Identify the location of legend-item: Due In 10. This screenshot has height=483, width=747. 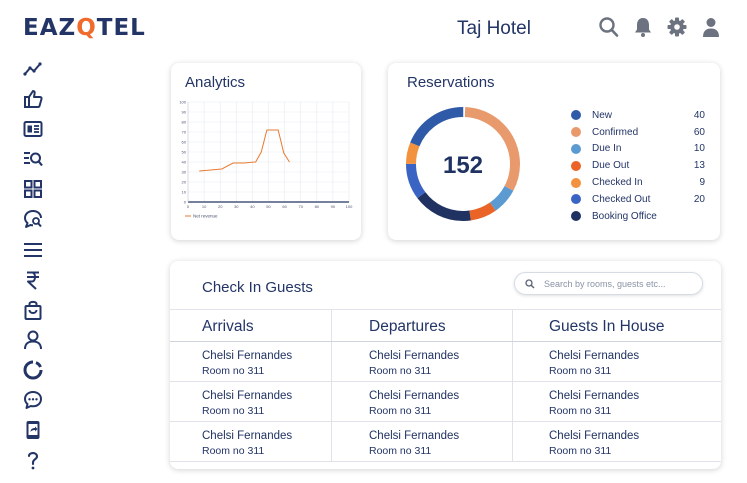
(638, 149).